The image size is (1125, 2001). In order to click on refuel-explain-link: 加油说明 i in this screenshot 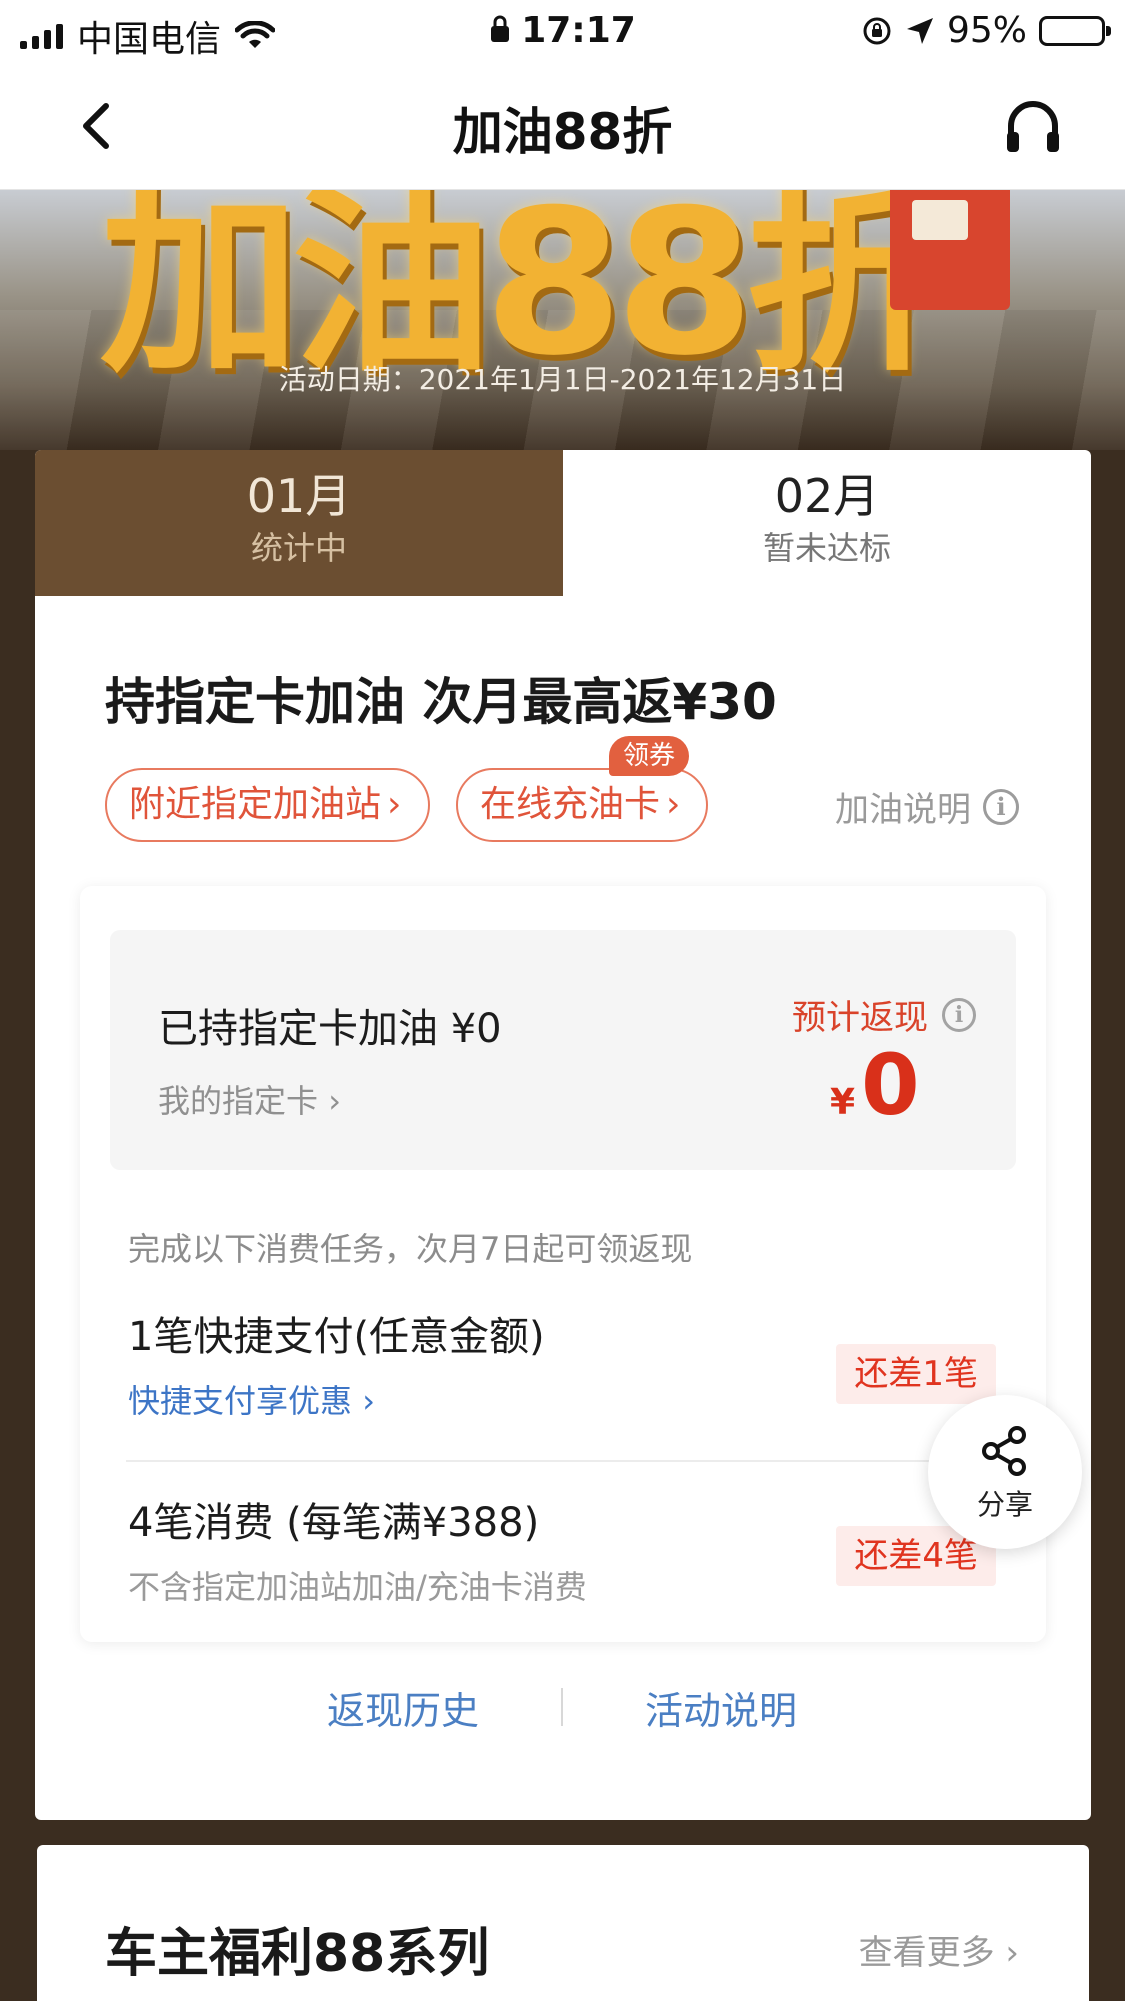, I will do `click(927, 806)`.